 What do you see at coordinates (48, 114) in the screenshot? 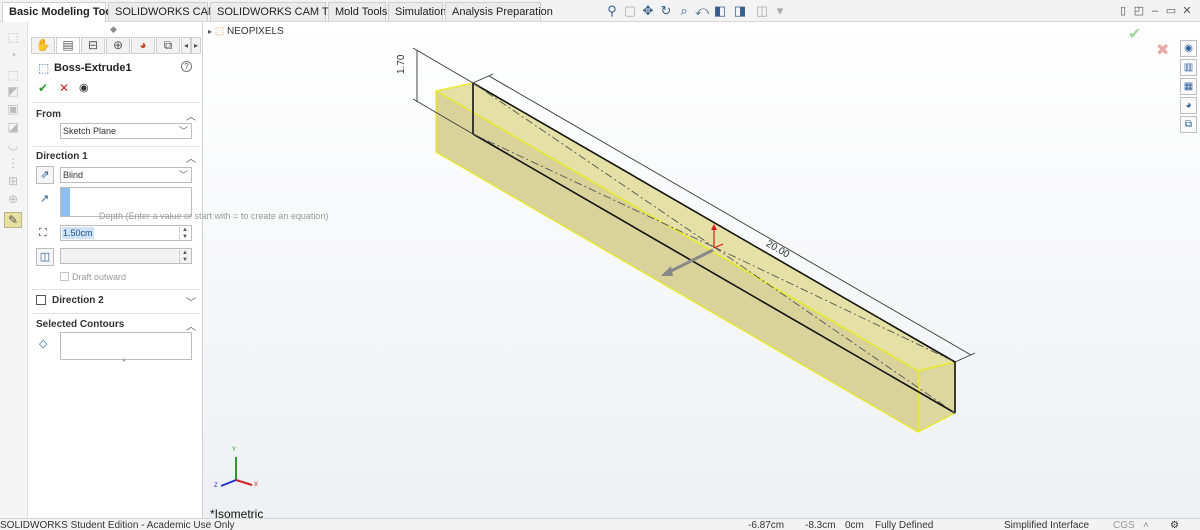
I see `section-from-header: From` at bounding box center [48, 114].